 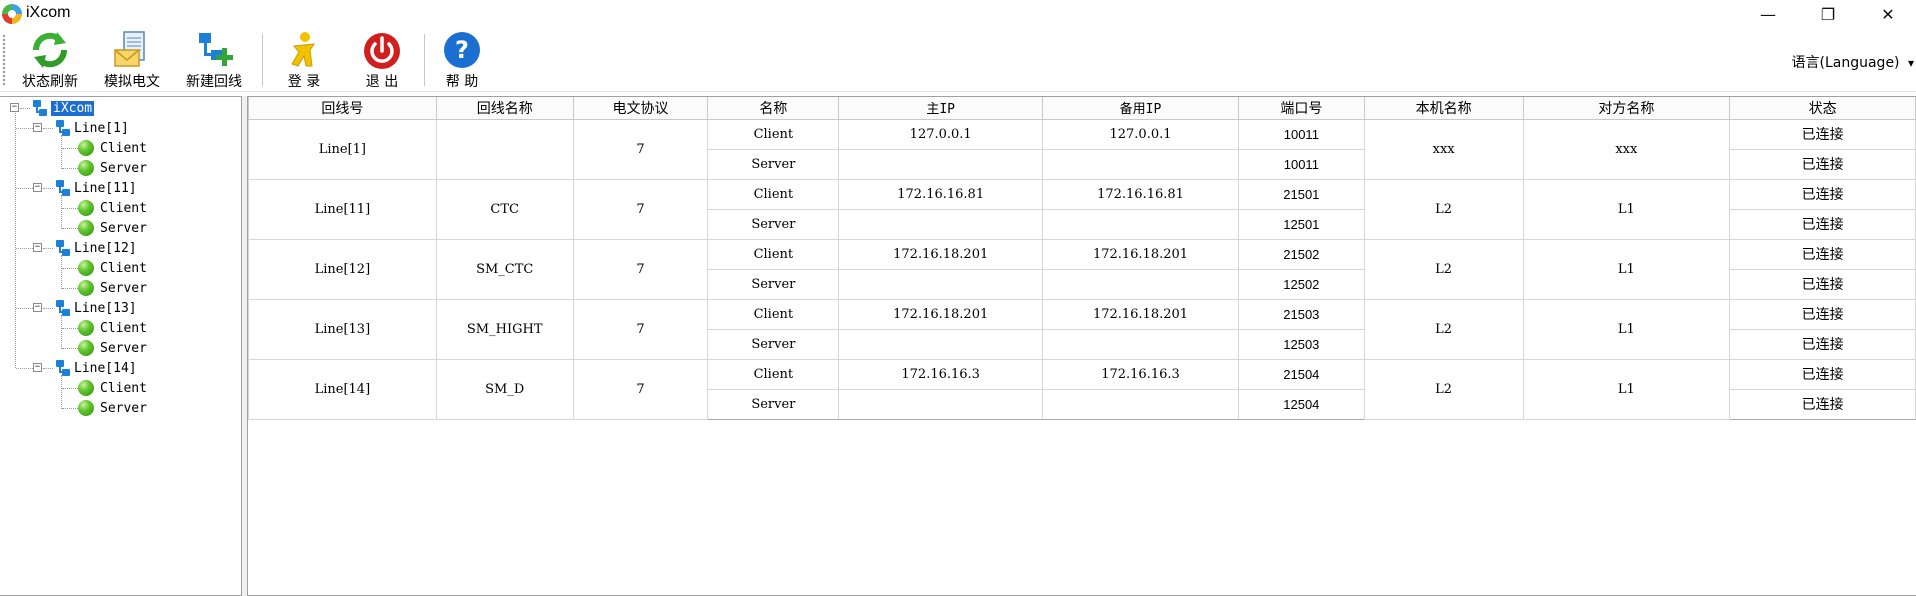 I want to click on minimize-button: —, so click(x=1768, y=14).